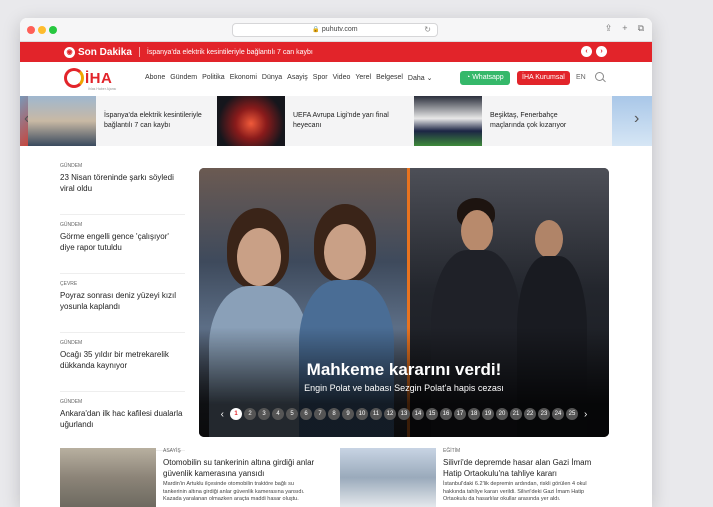 This screenshot has width=713, height=507. What do you see at coordinates (390, 414) in the screenshot?
I see `slider-page-12: 12` at bounding box center [390, 414].